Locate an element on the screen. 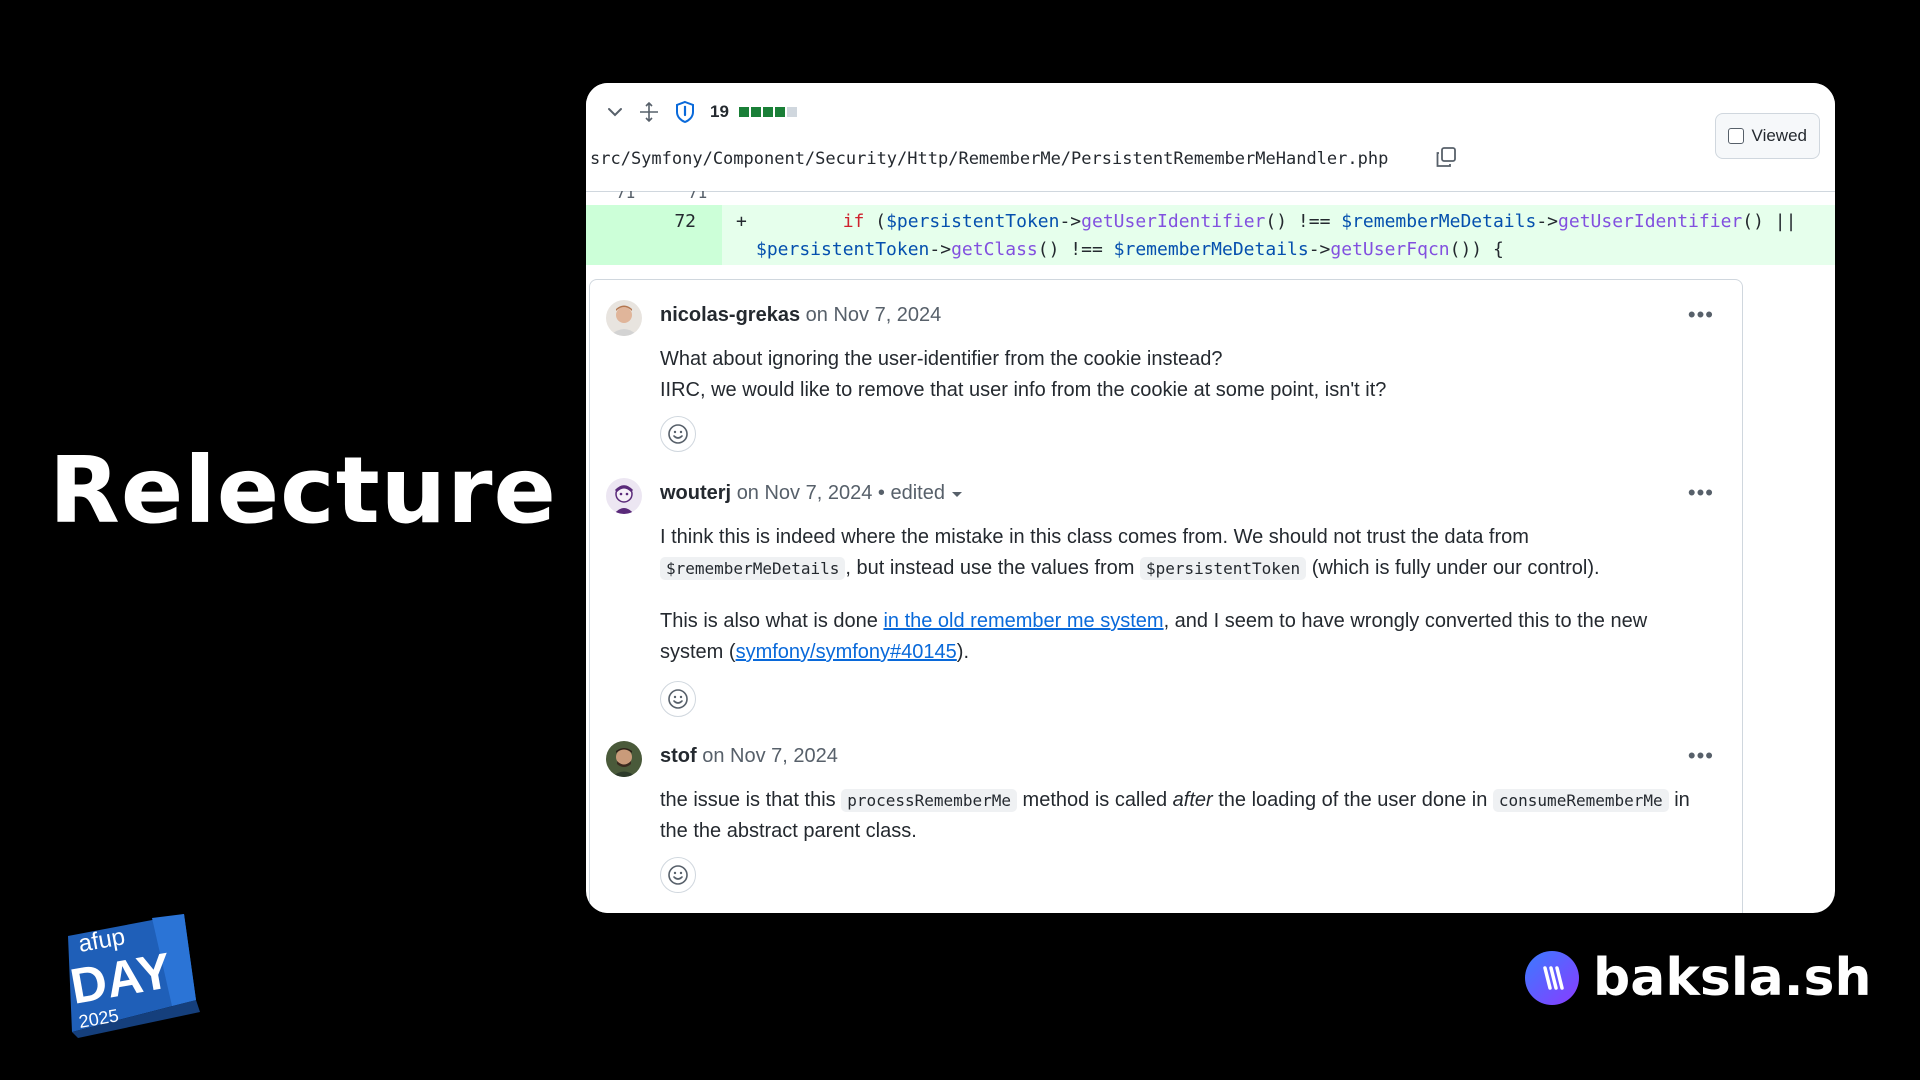 The height and width of the screenshot is (1080, 1920). inline-code: $persistentToken is located at coordinates (1223, 568).